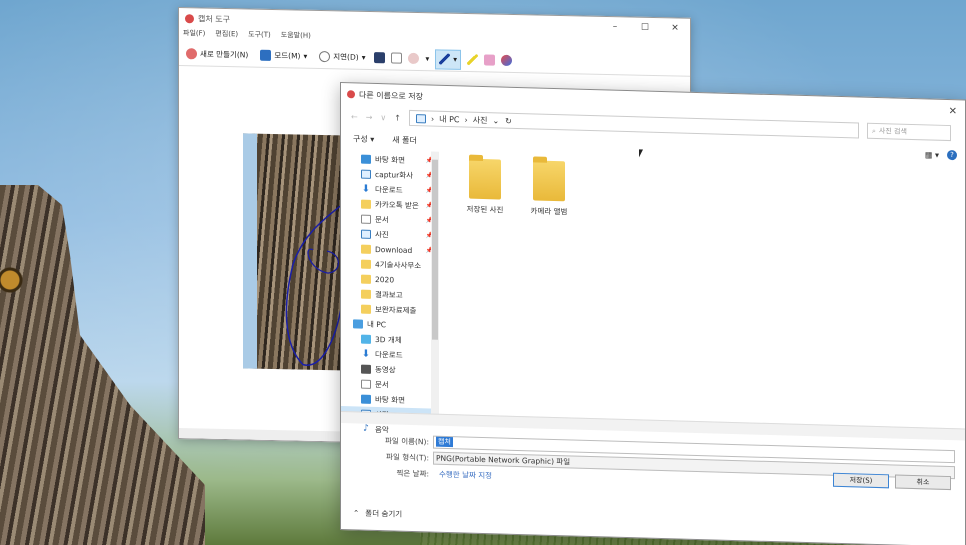 The width and height of the screenshot is (966, 545). I want to click on search-placeholder: 사진 검색, so click(892, 131).